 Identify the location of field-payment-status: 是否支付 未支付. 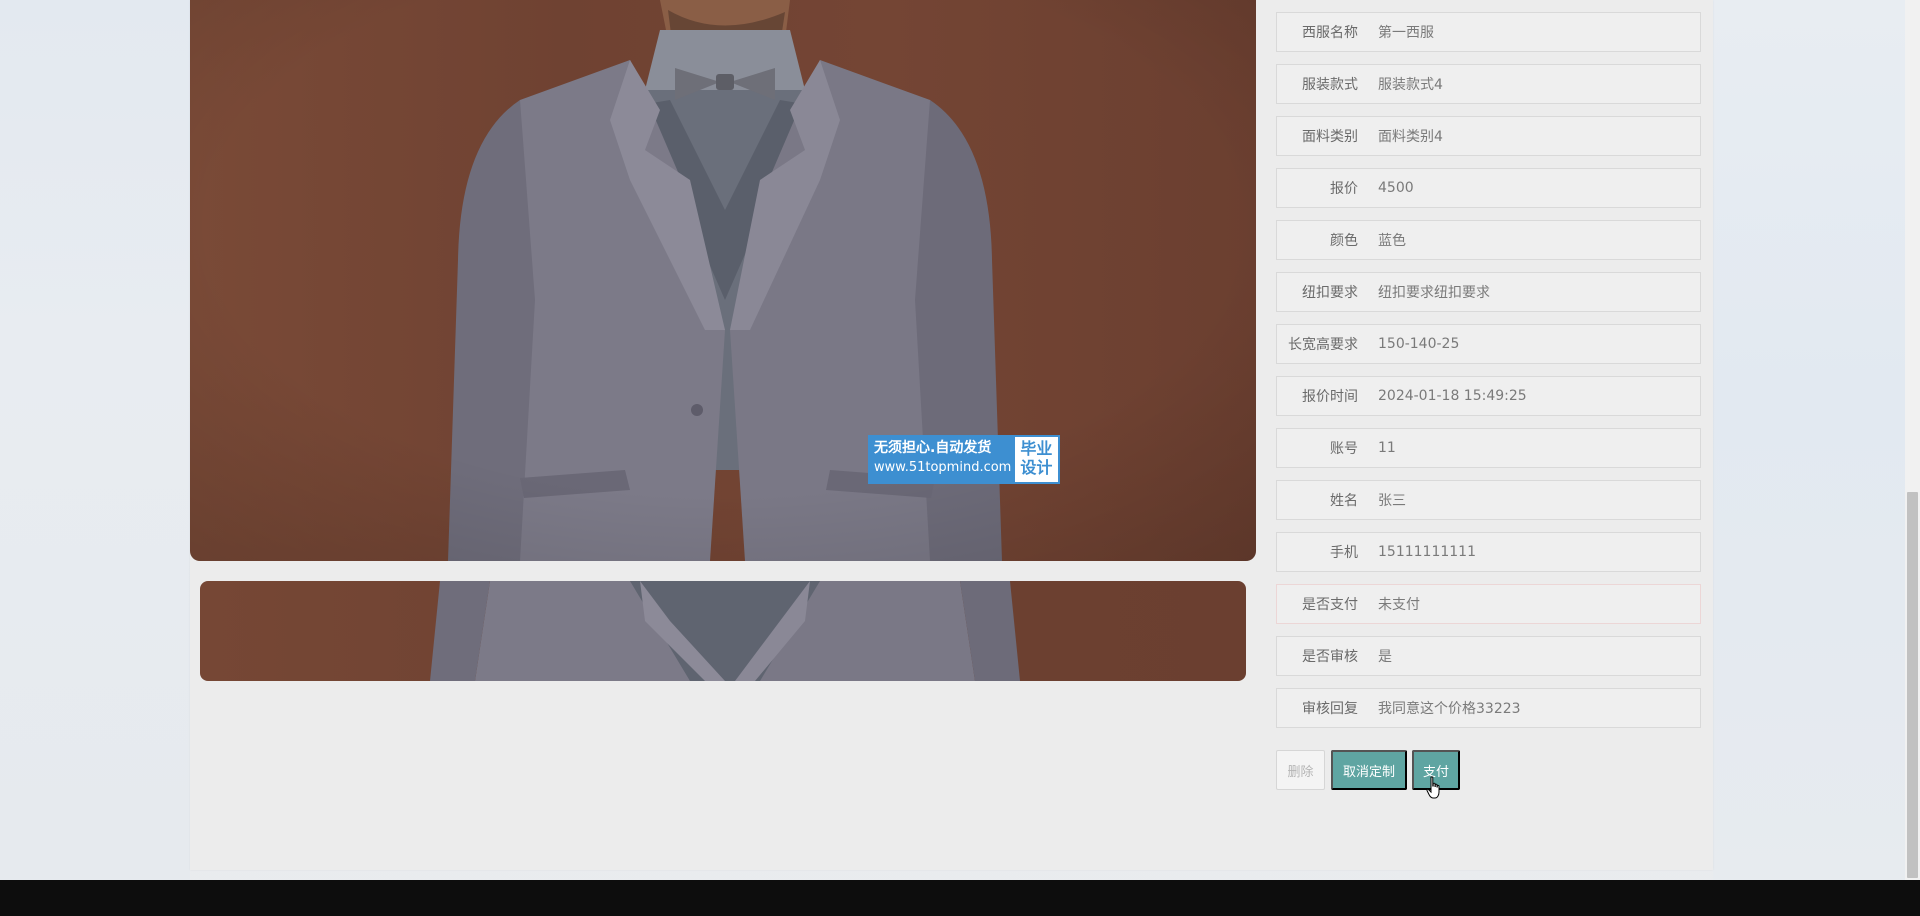
(1488, 604).